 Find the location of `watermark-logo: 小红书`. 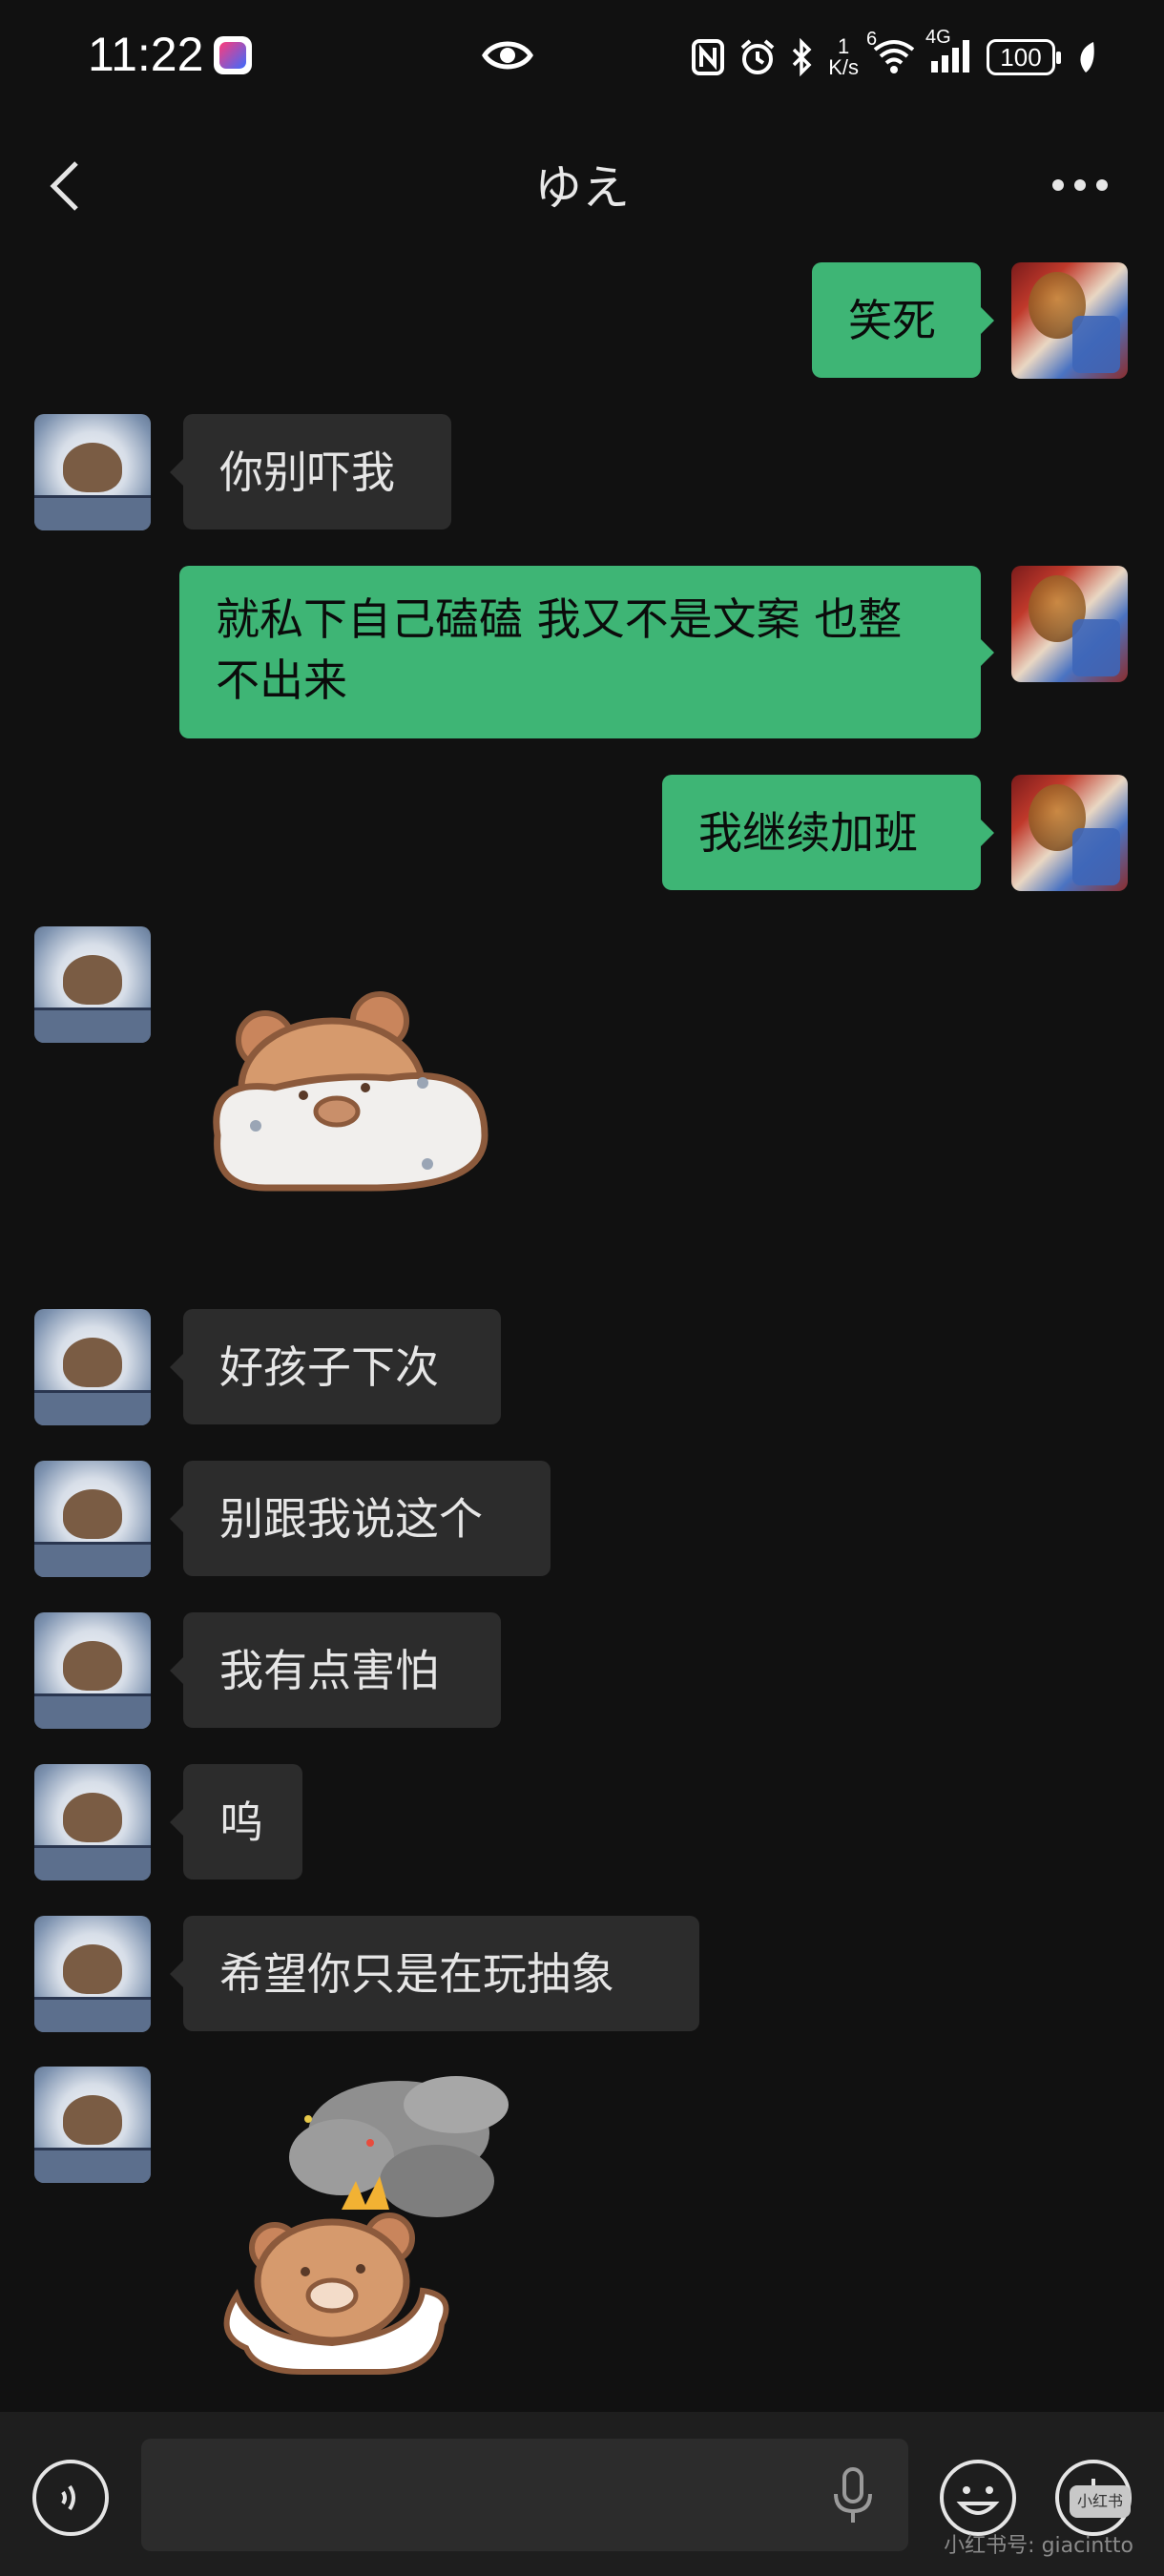

watermark-logo: 小红书 is located at coordinates (1100, 2501).